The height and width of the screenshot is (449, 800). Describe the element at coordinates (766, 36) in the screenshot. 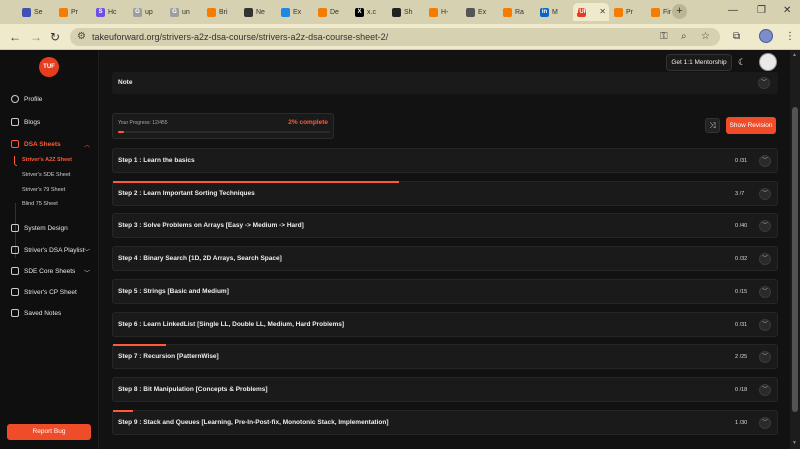

I see `browser-profile-icon` at that location.